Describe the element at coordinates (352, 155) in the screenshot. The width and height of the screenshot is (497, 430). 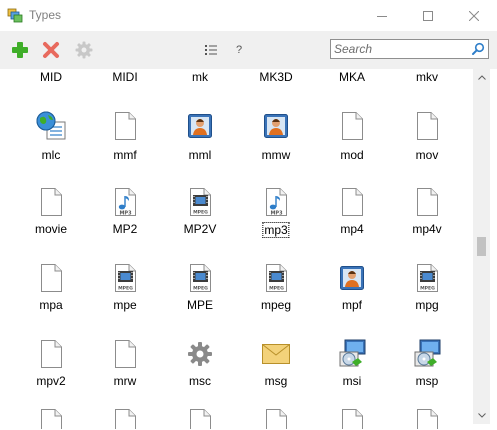
I see `file-type-label: mod` at that location.